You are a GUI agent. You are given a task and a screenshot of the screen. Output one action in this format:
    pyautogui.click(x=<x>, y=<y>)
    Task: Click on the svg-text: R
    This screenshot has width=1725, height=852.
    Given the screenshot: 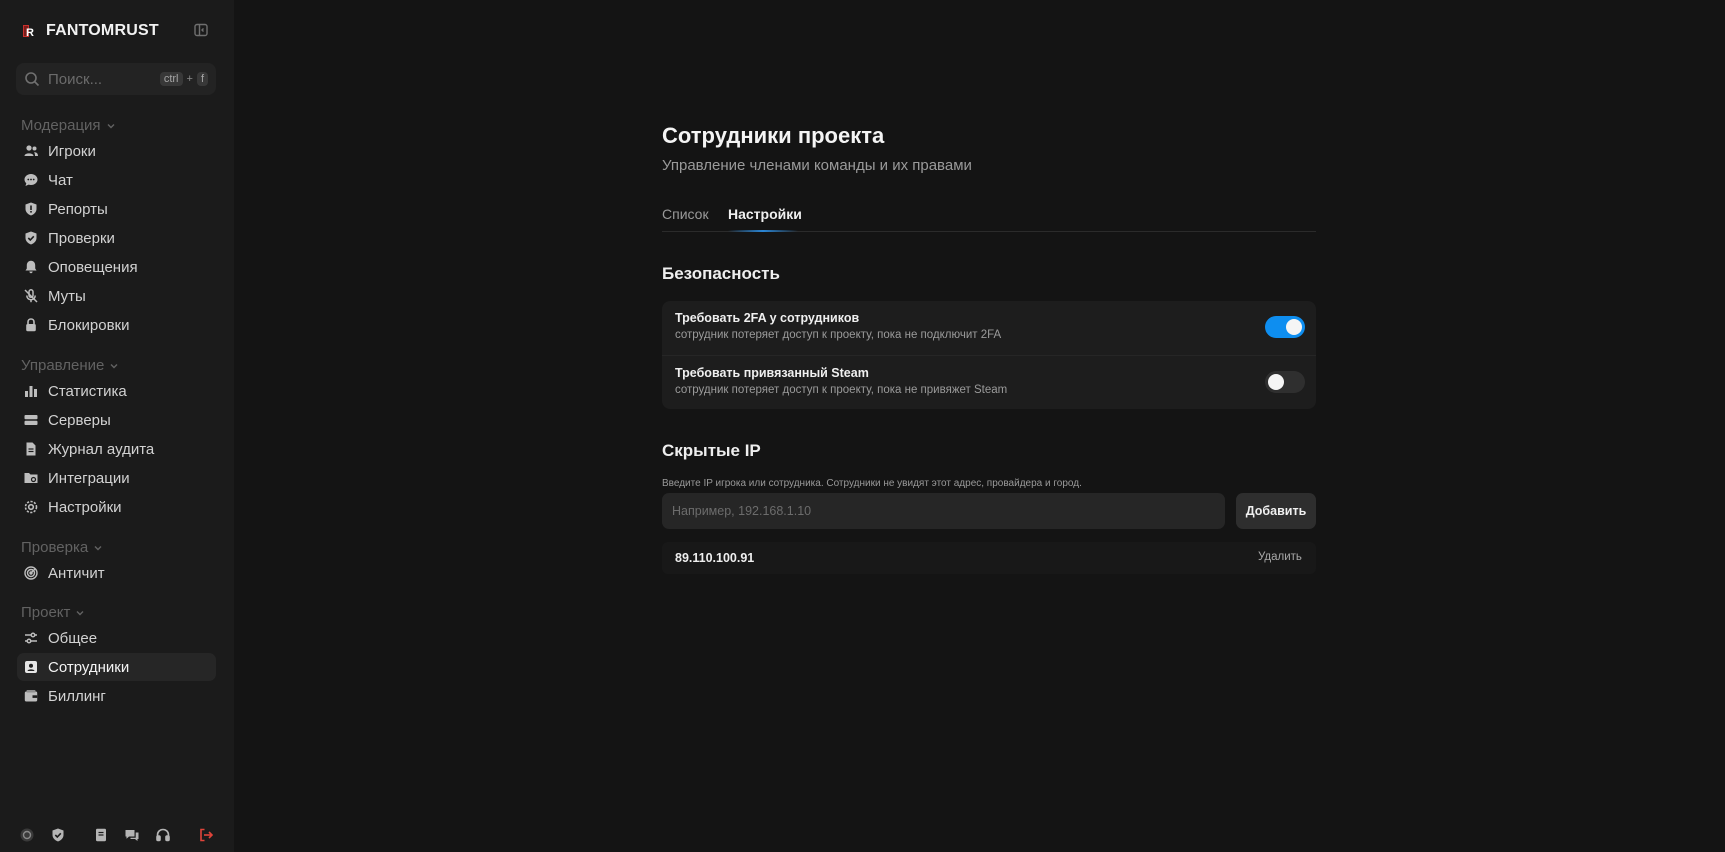 What is the action you would take?
    pyautogui.click(x=30, y=33)
    